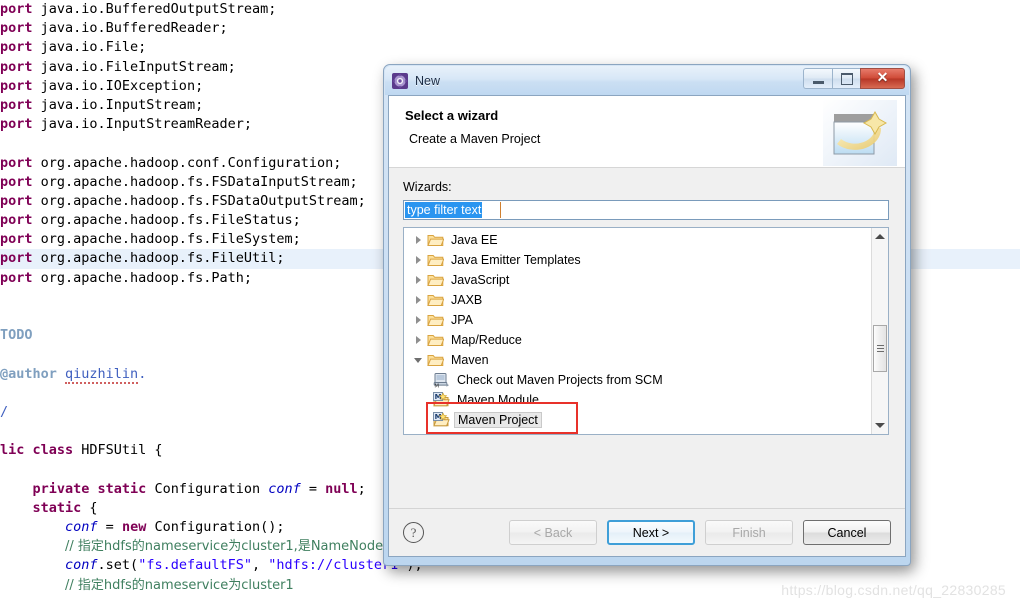 Image resolution: width=1020 pixels, height=606 pixels. What do you see at coordinates (637, 320) in the screenshot?
I see `tree-item-jpa: JPA` at bounding box center [637, 320].